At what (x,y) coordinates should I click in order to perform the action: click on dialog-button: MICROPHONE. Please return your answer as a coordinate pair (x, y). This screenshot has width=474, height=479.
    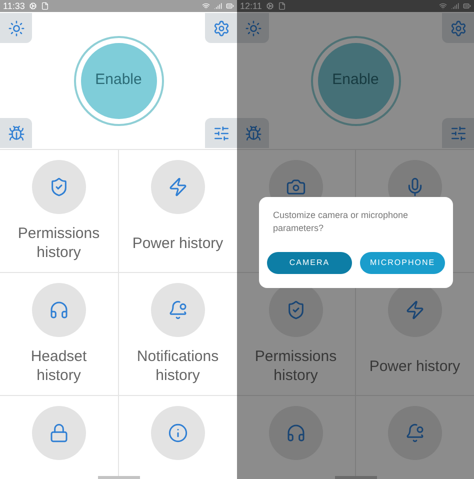
    Looking at the image, I should click on (402, 263).